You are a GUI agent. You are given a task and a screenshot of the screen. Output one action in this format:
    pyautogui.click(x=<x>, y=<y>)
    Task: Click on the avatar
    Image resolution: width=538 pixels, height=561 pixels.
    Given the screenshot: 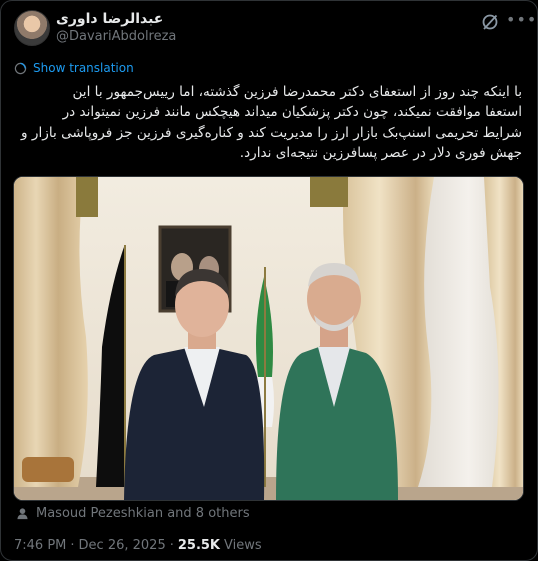 What is the action you would take?
    pyautogui.click(x=32, y=28)
    